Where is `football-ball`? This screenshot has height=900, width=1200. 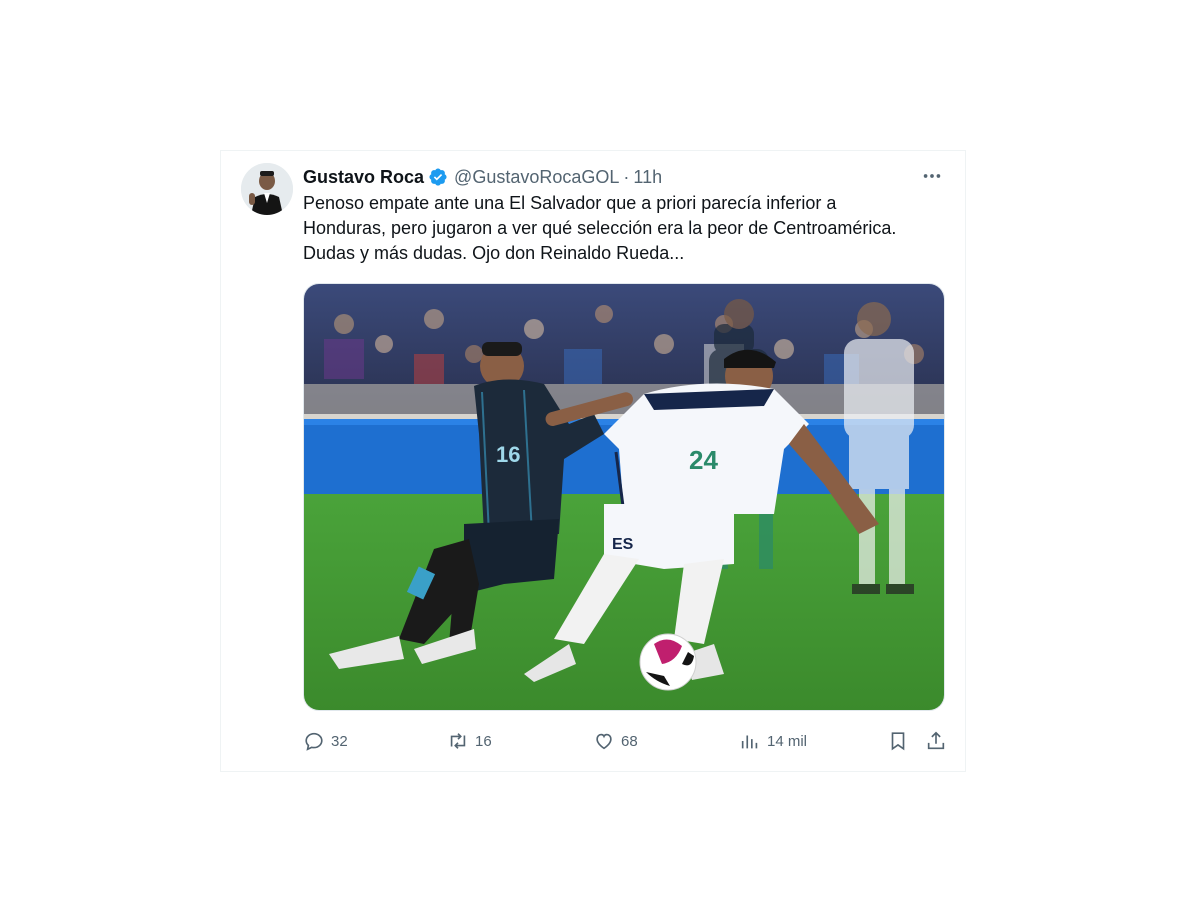
football-ball is located at coordinates (668, 662).